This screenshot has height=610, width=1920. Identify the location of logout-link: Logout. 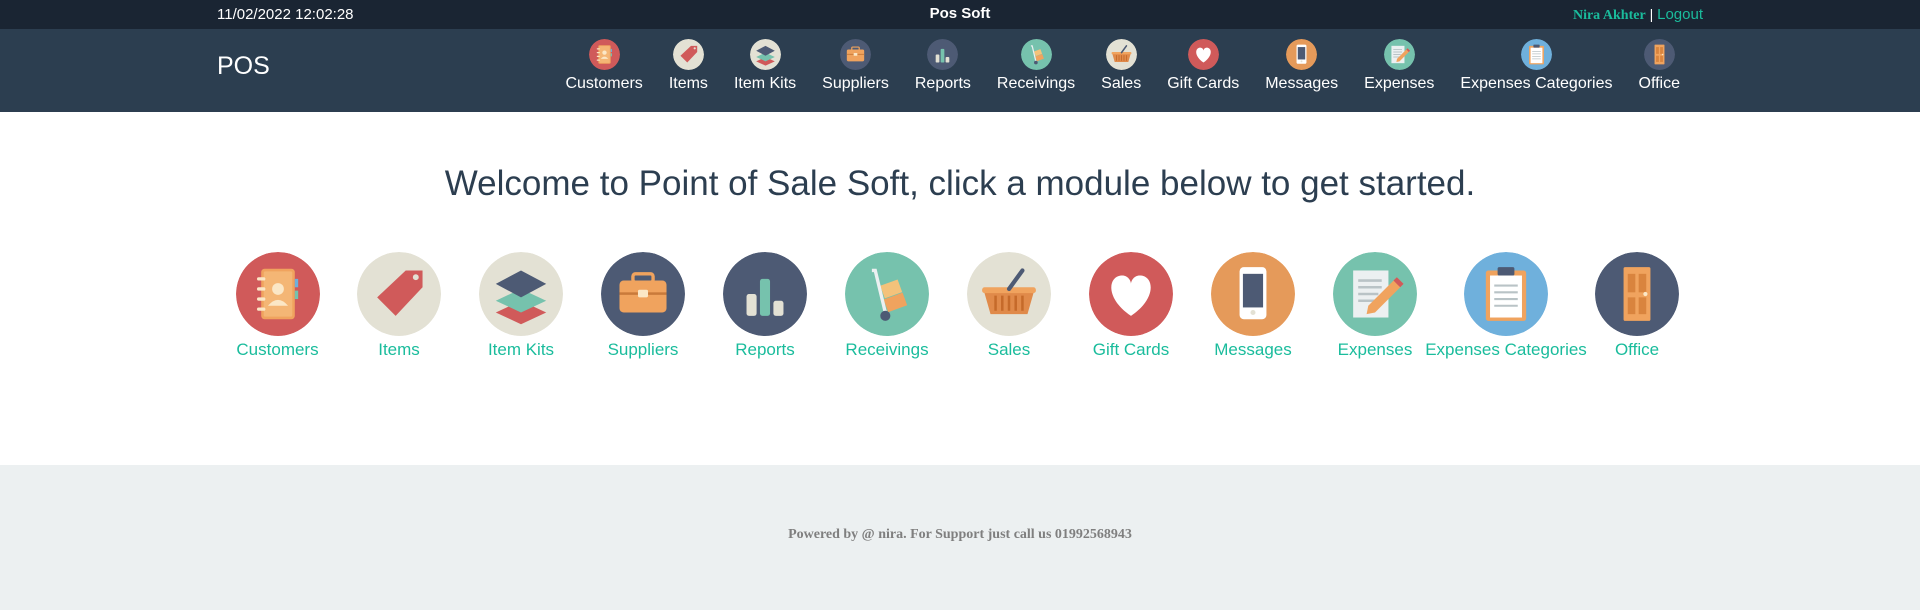
(1680, 14).